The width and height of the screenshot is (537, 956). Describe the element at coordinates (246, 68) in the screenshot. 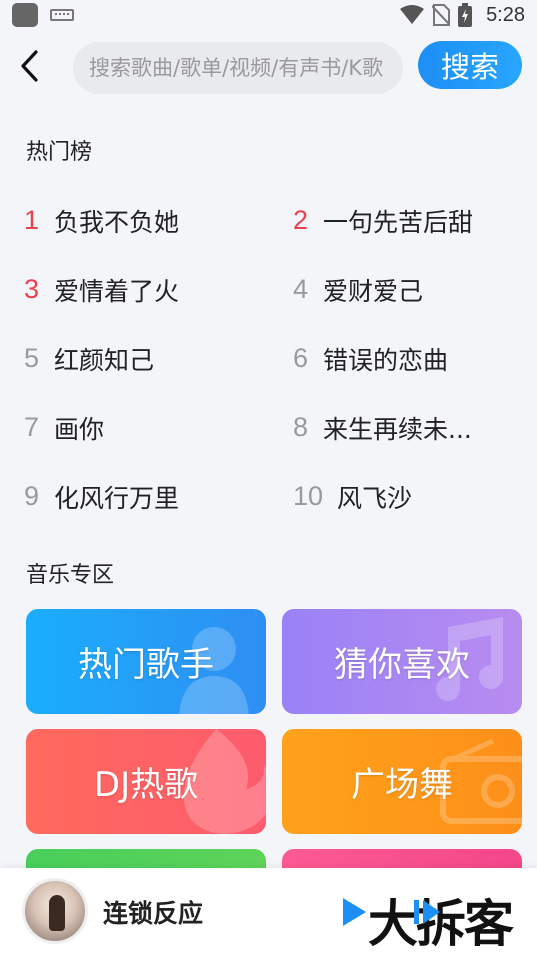

I see `search-input` at that location.